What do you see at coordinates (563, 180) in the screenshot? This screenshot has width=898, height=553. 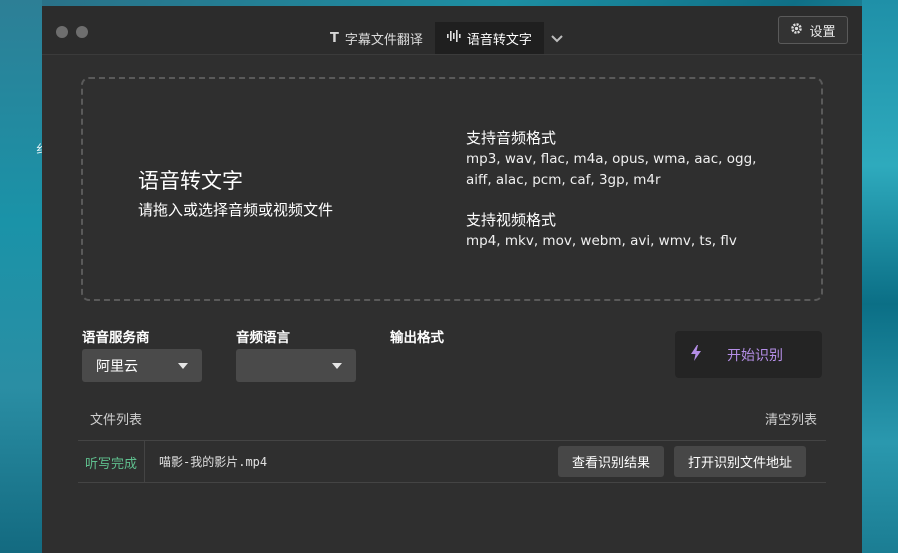 I see `audio-formats-line-2: aiff, alac, pcm, caf, 3gp, m4r` at bounding box center [563, 180].